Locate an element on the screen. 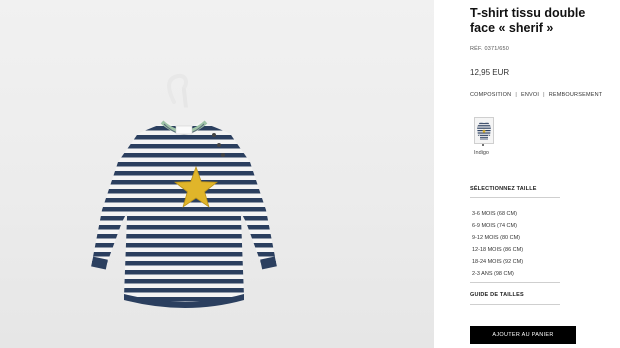 The width and height of the screenshot is (620, 348). product-title-line-1: T-shirt tissu double is located at coordinates (528, 13).